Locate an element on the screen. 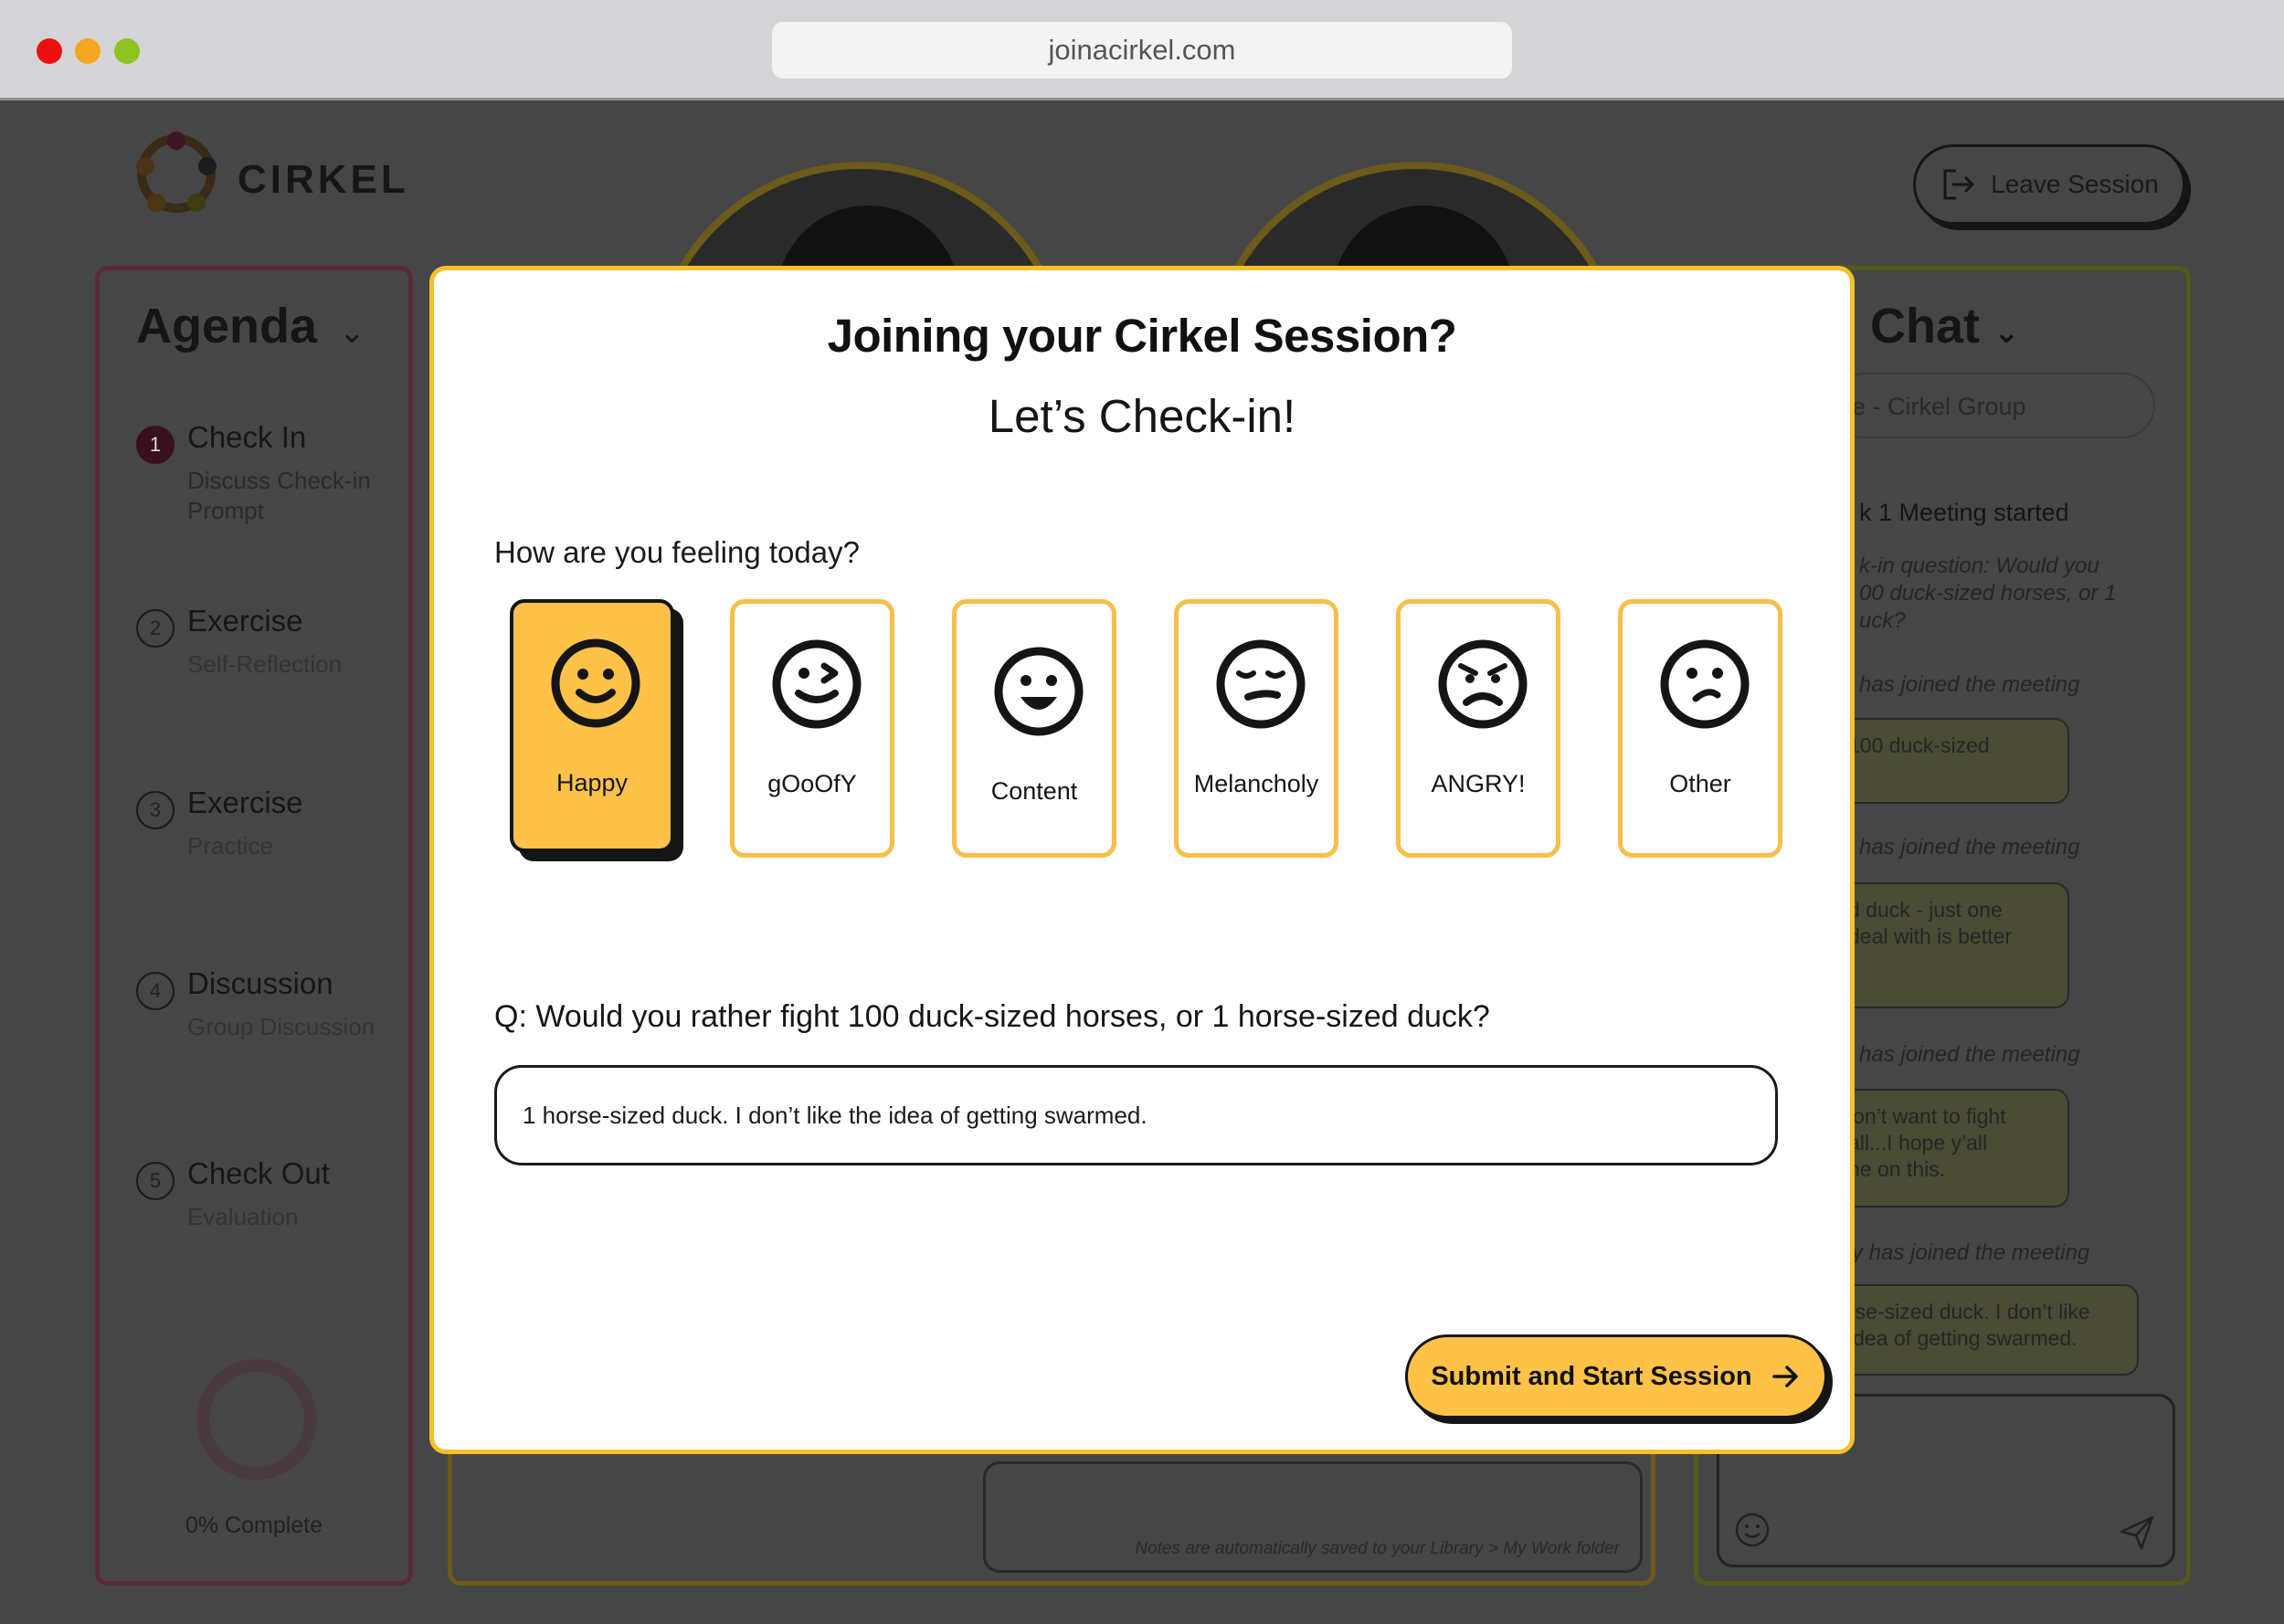 The height and width of the screenshot is (1624, 2284). leave-session-label: Leave Session is located at coordinates (2075, 184).